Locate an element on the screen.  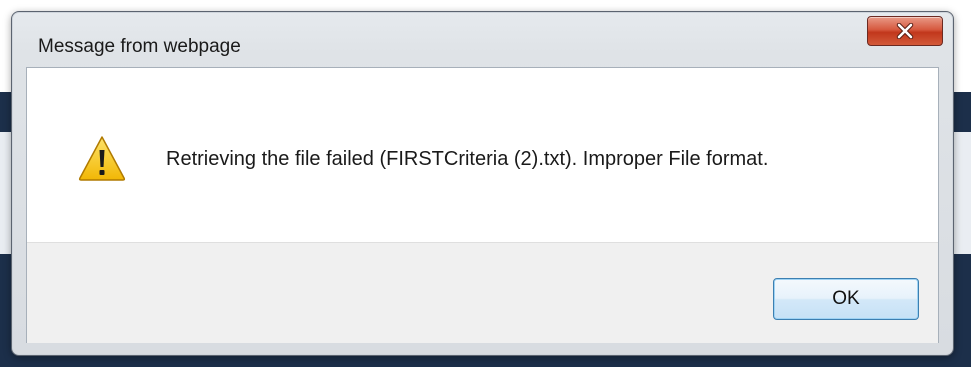
ok-button: OK is located at coordinates (846, 299).